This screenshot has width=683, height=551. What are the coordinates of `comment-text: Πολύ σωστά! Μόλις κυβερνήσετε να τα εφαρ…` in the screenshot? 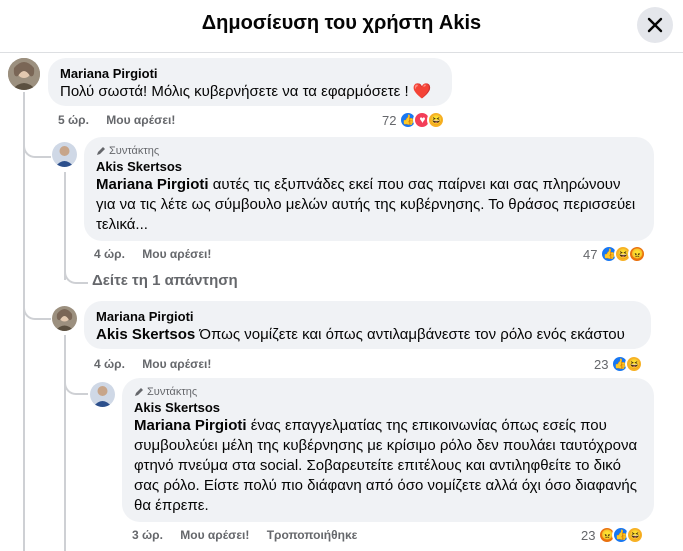 It's located at (246, 91).